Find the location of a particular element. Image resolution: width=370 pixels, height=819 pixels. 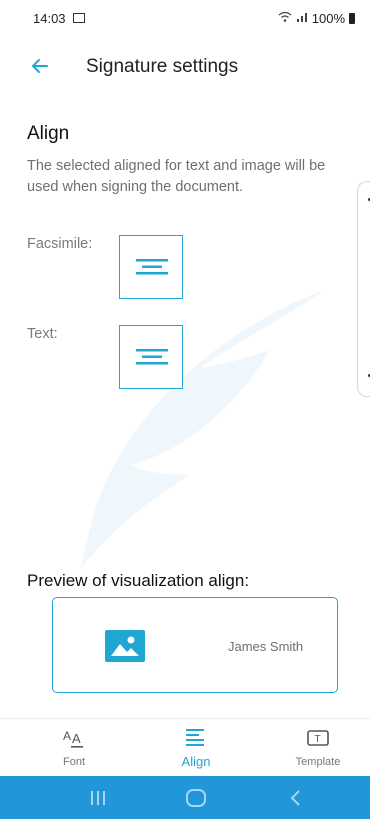

nav-align: Align is located at coordinates (196, 748).